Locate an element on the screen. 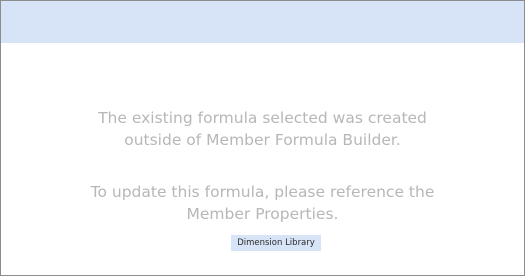  existing-formula-message-line-2: outside of Member Formula Builder. is located at coordinates (262, 140).